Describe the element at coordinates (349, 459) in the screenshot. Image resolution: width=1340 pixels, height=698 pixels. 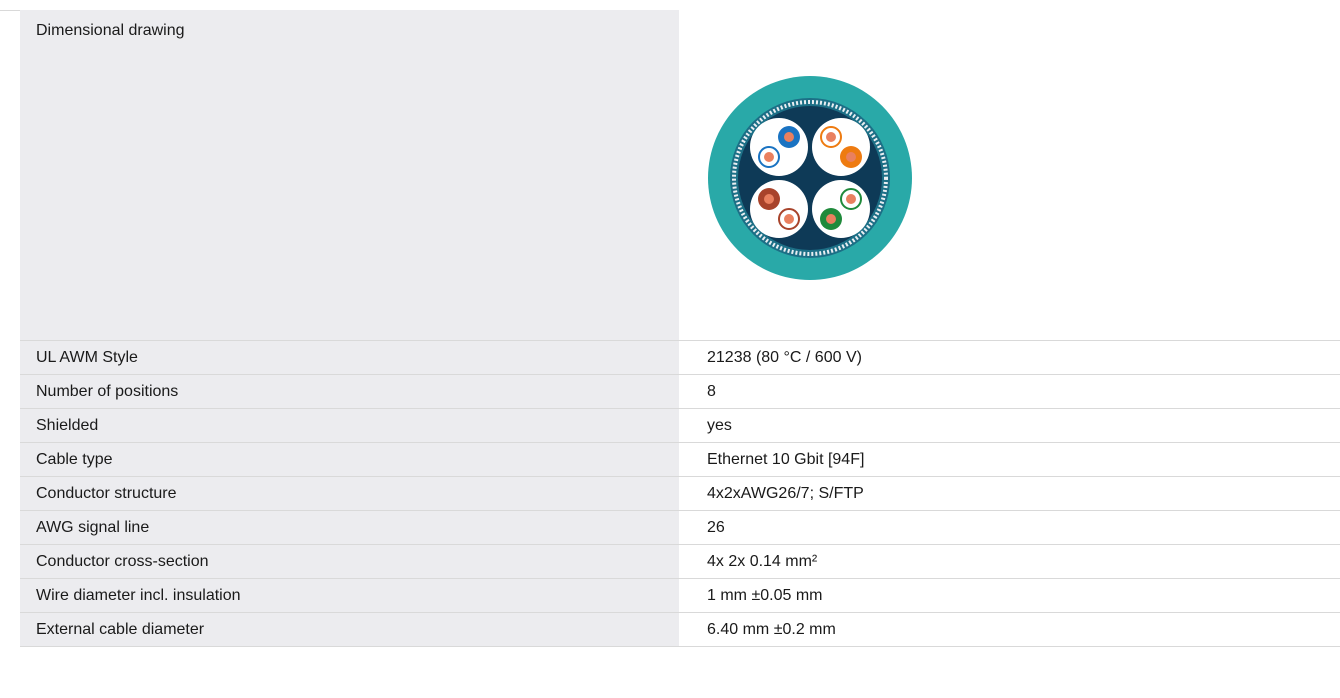
I see `spec-label: Cable type` at that location.